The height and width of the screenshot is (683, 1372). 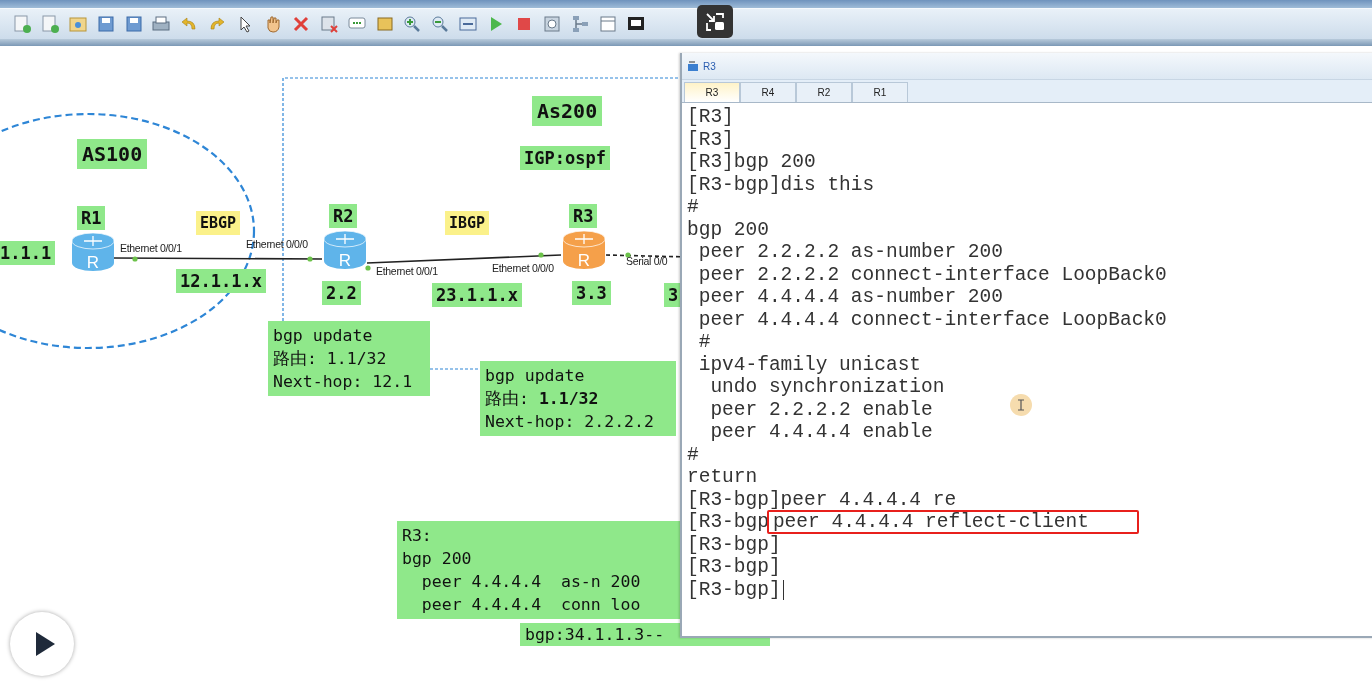 I want to click on diagram-label: As200, so click(x=567, y=111).